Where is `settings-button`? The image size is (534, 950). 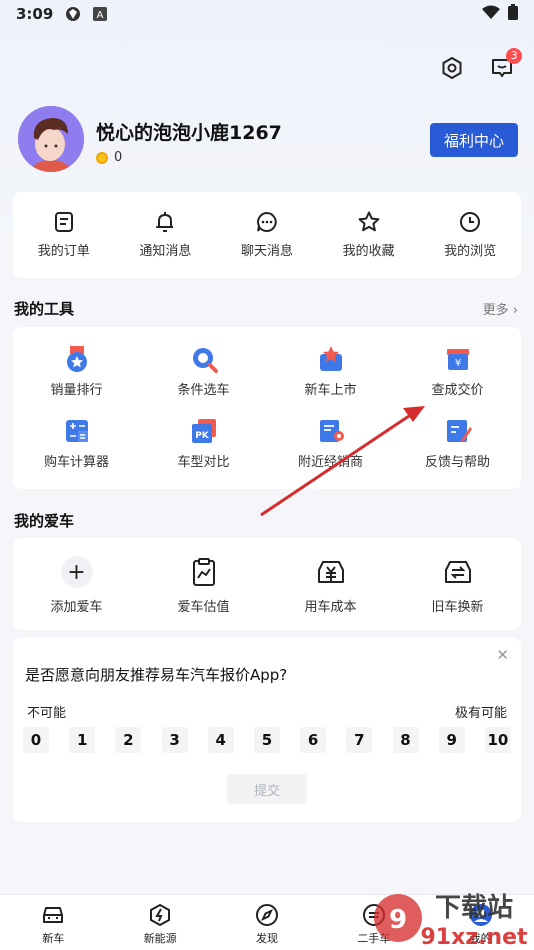
settings-button is located at coordinates (452, 68).